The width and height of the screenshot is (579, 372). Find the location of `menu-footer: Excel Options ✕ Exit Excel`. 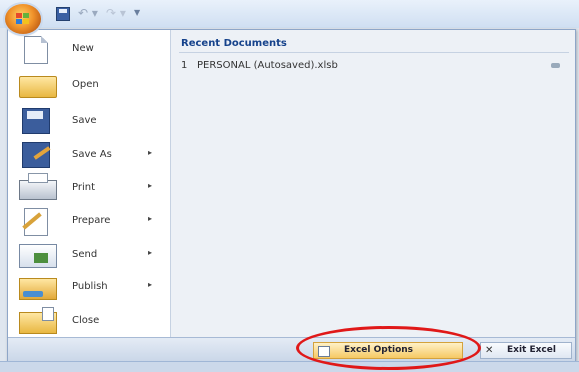

menu-footer: Excel Options ✕ Exit Excel is located at coordinates (291, 349).